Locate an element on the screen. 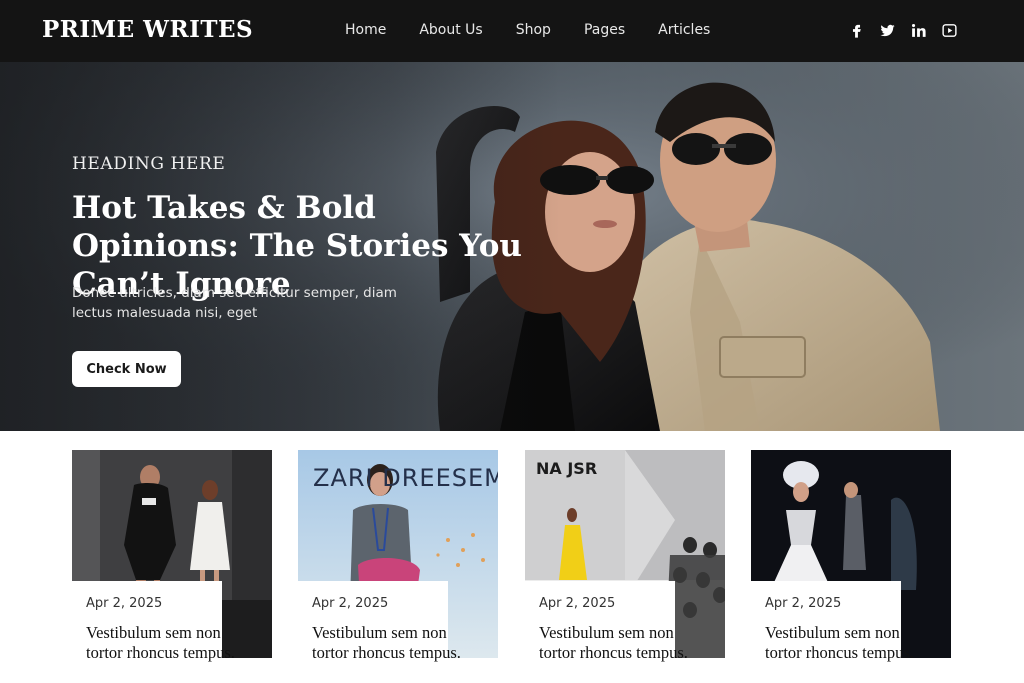 Image resolution: width=1024 pixels, height=683 pixels. nav-home: Home is located at coordinates (365, 30).